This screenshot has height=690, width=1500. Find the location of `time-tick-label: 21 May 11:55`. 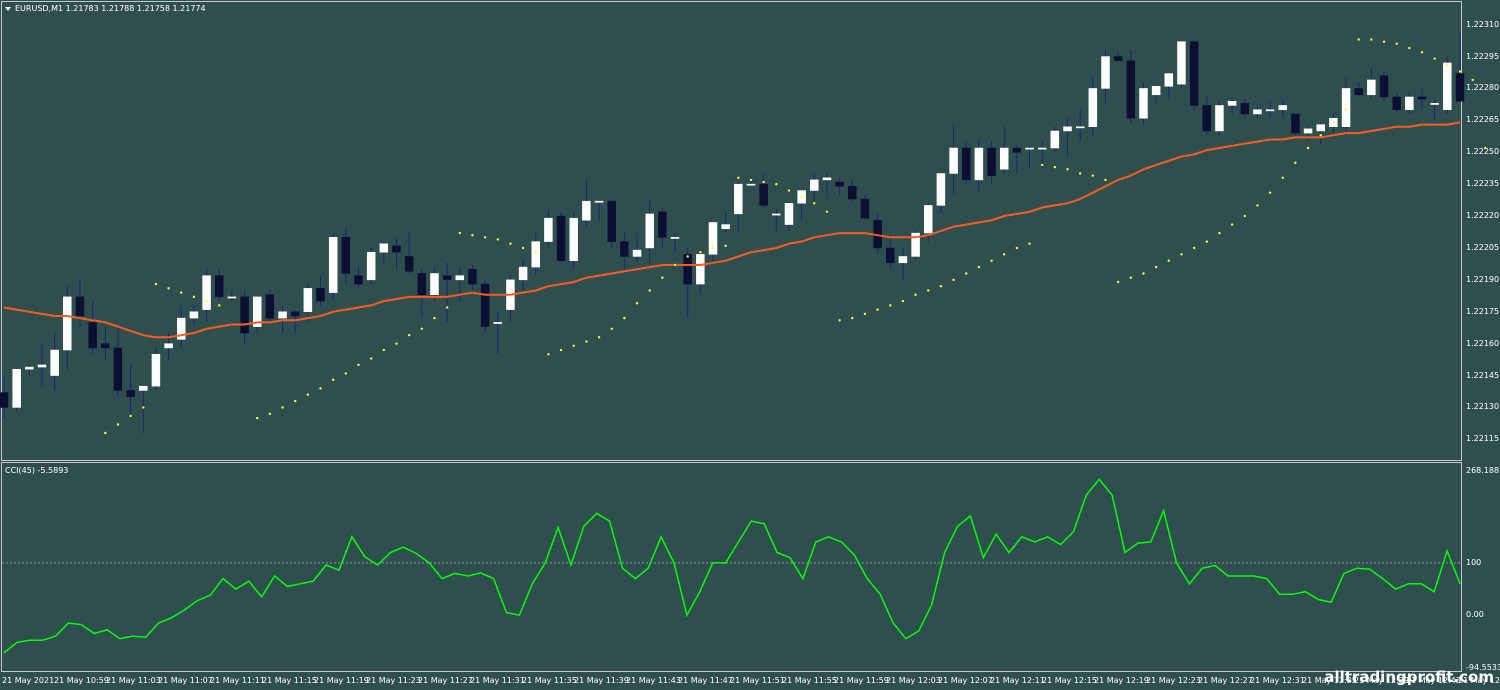

time-tick-label: 21 May 11:55 is located at coordinates (809, 680).